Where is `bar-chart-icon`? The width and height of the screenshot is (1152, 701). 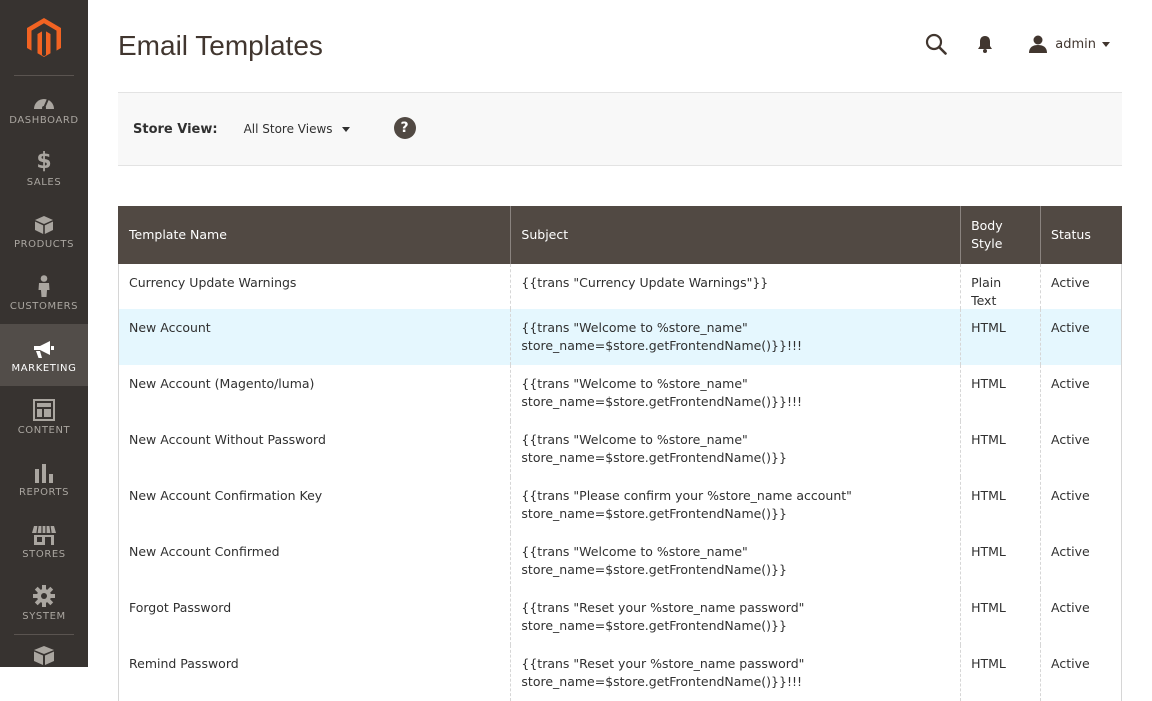 bar-chart-icon is located at coordinates (44, 472).